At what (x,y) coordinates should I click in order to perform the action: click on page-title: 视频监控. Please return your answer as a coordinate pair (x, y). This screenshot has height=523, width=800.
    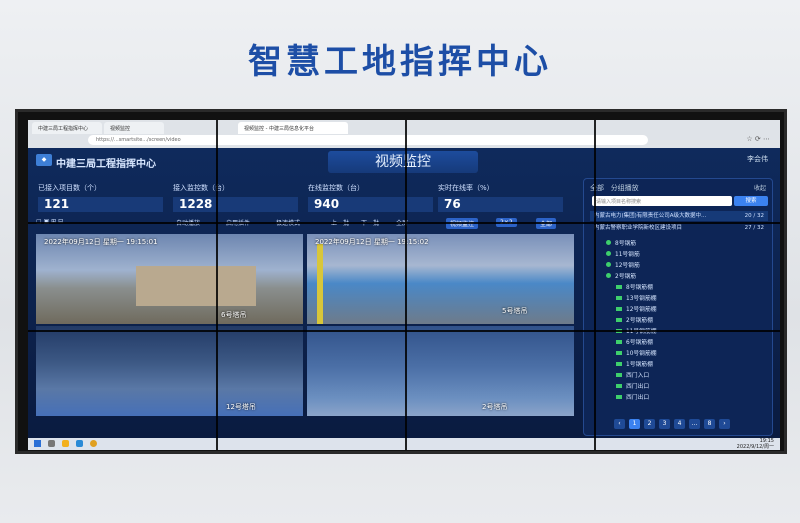
    Looking at the image, I should click on (403, 162).